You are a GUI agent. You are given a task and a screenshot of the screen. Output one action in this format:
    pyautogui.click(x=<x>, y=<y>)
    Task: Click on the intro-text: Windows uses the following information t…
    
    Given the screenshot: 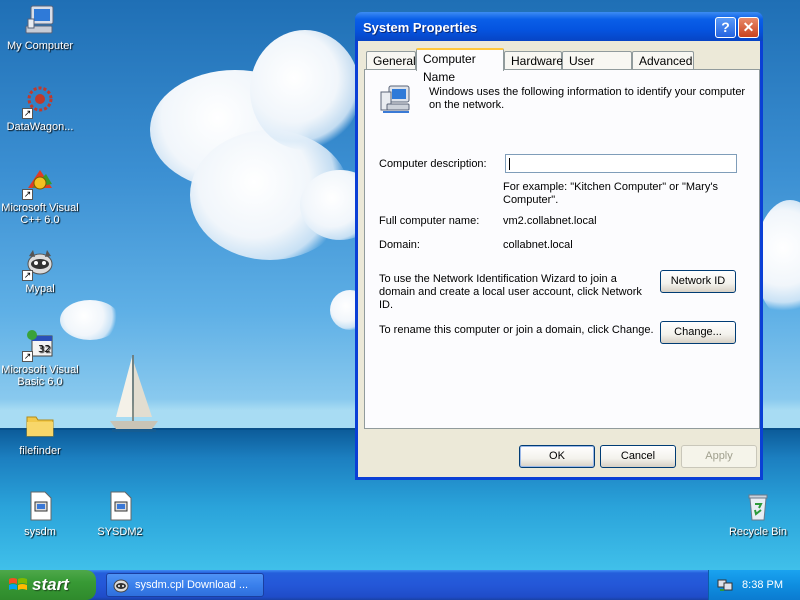 What is the action you would take?
    pyautogui.click(x=587, y=98)
    